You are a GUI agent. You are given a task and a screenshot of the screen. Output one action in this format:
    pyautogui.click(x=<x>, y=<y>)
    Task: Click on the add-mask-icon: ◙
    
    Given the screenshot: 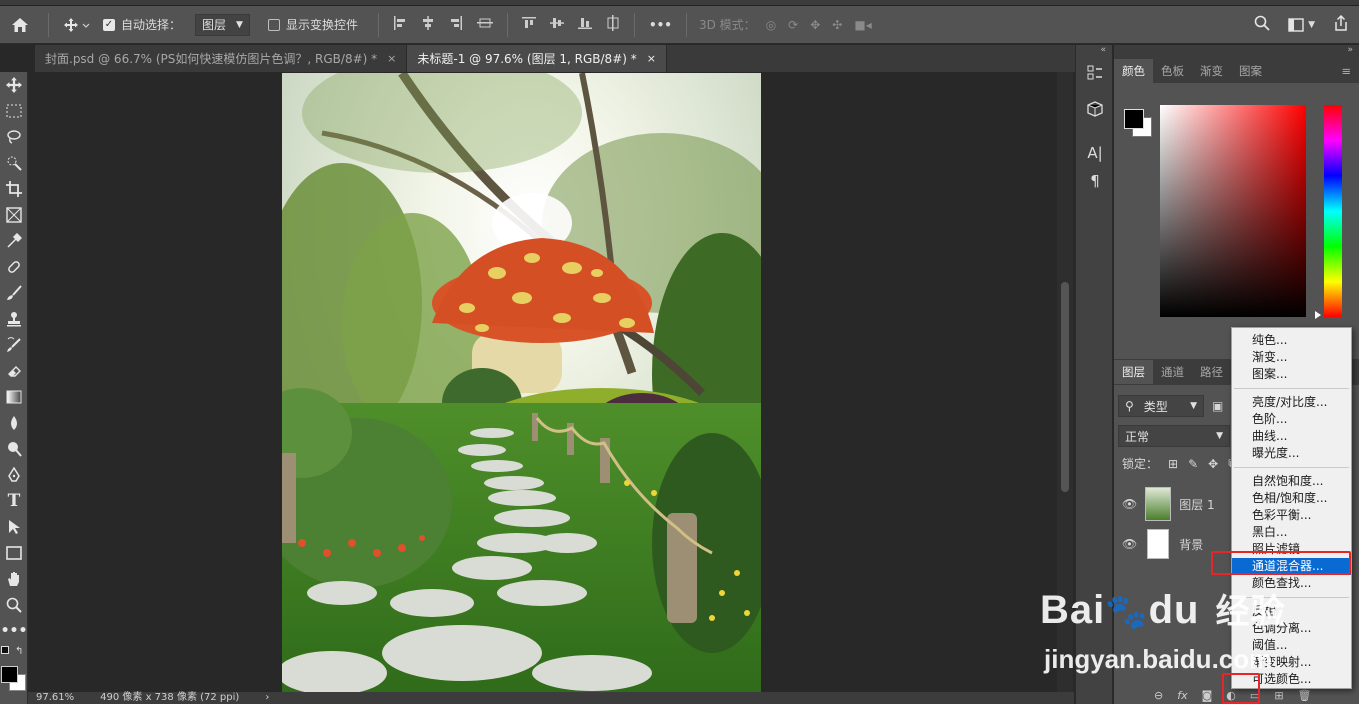 What is the action you would take?
    pyautogui.click(x=1207, y=695)
    